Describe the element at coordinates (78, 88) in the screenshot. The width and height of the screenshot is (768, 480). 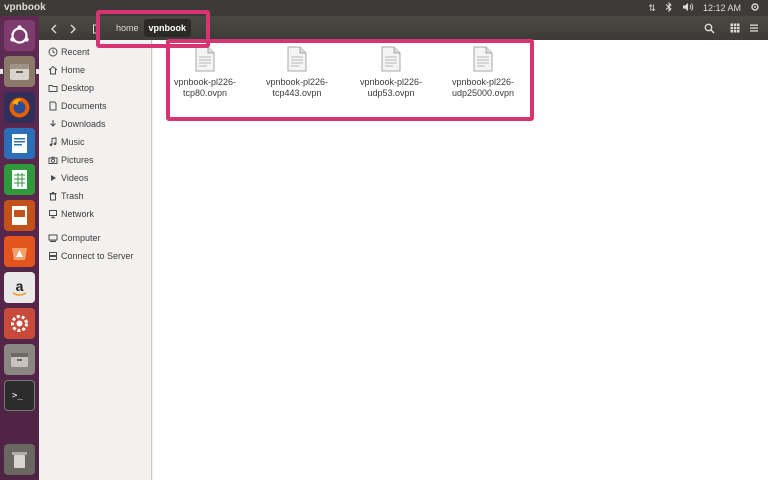
I see `sidebar-item-label: Desktop` at that location.